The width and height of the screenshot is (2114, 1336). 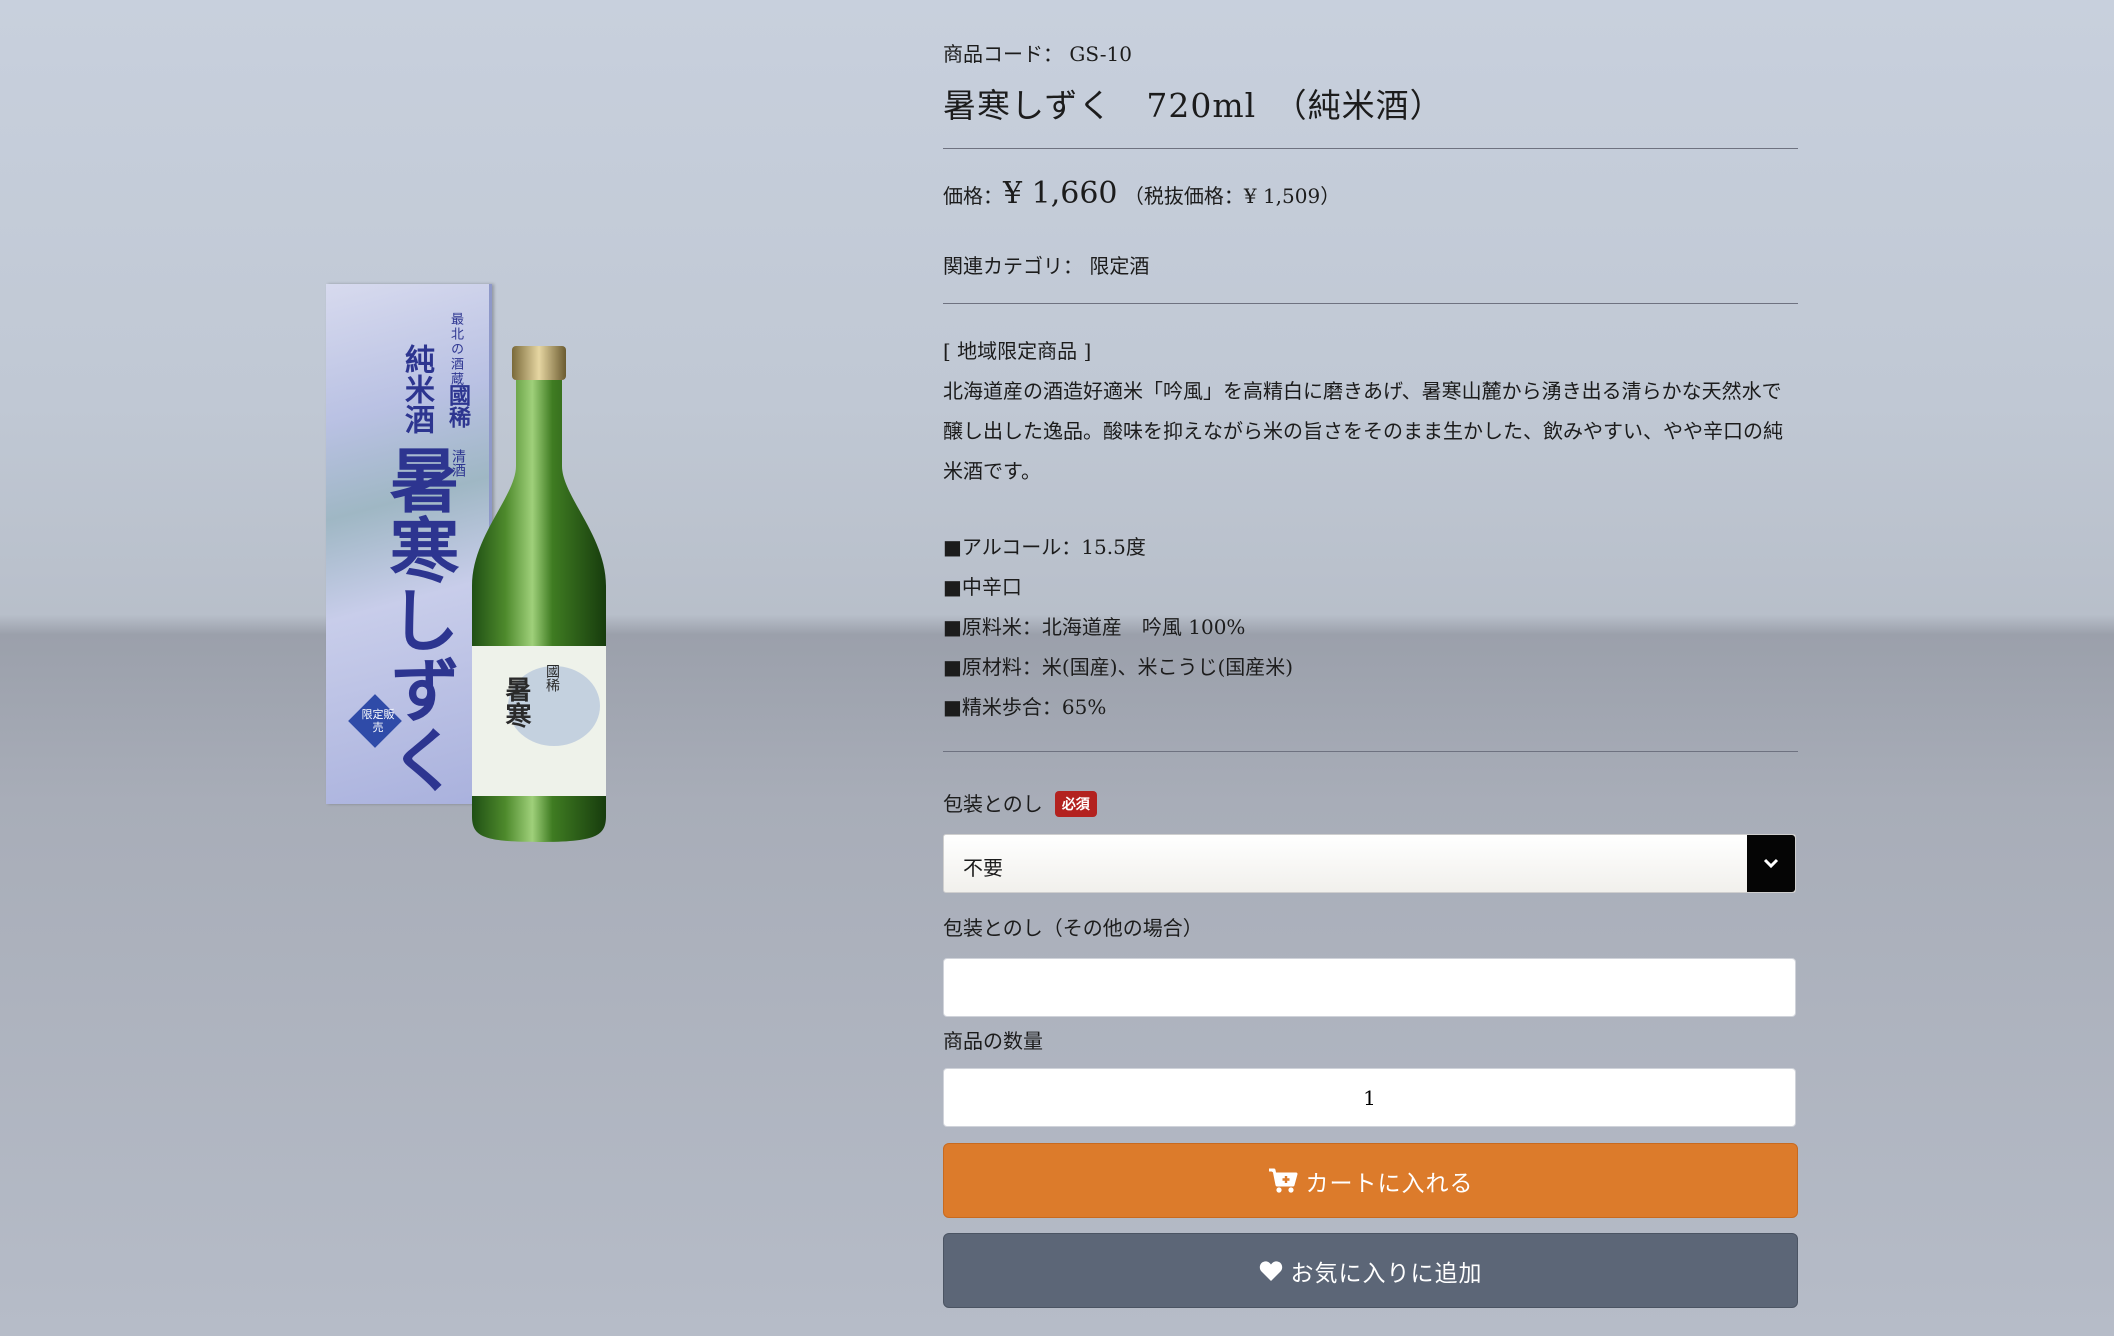 What do you see at coordinates (1386, 1273) in the screenshot?
I see `add-to-favorites-label: お気に入りに追加` at bounding box center [1386, 1273].